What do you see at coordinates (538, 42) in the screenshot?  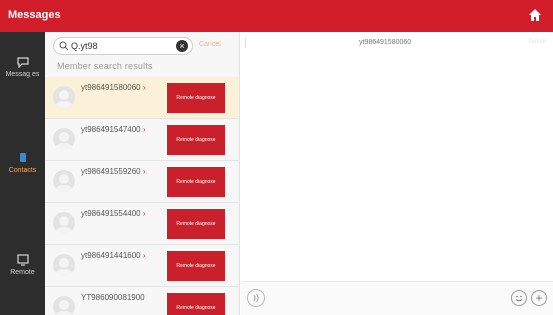 I see `details-button: Details` at bounding box center [538, 42].